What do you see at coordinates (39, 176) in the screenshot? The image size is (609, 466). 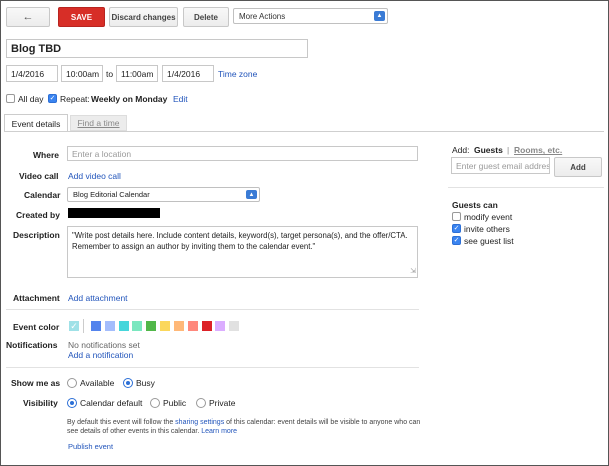 I see `video-call-label: Video call` at bounding box center [39, 176].